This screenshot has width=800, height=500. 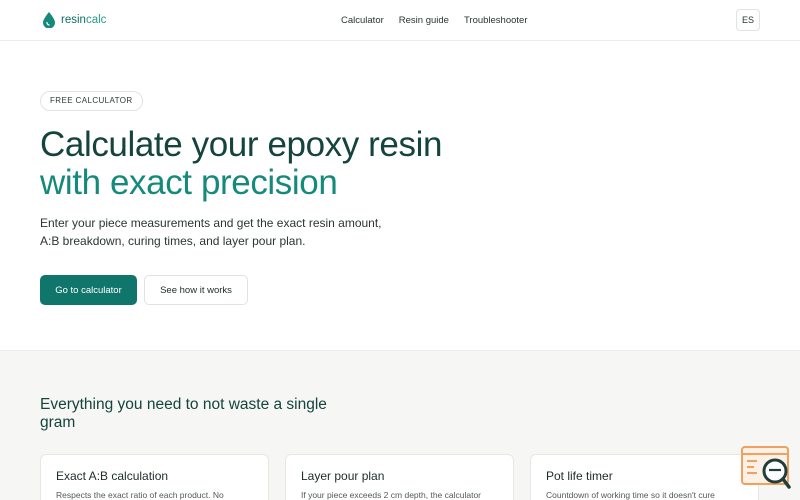 I want to click on feature-card-title: Exact A:B calculation, so click(x=112, y=476).